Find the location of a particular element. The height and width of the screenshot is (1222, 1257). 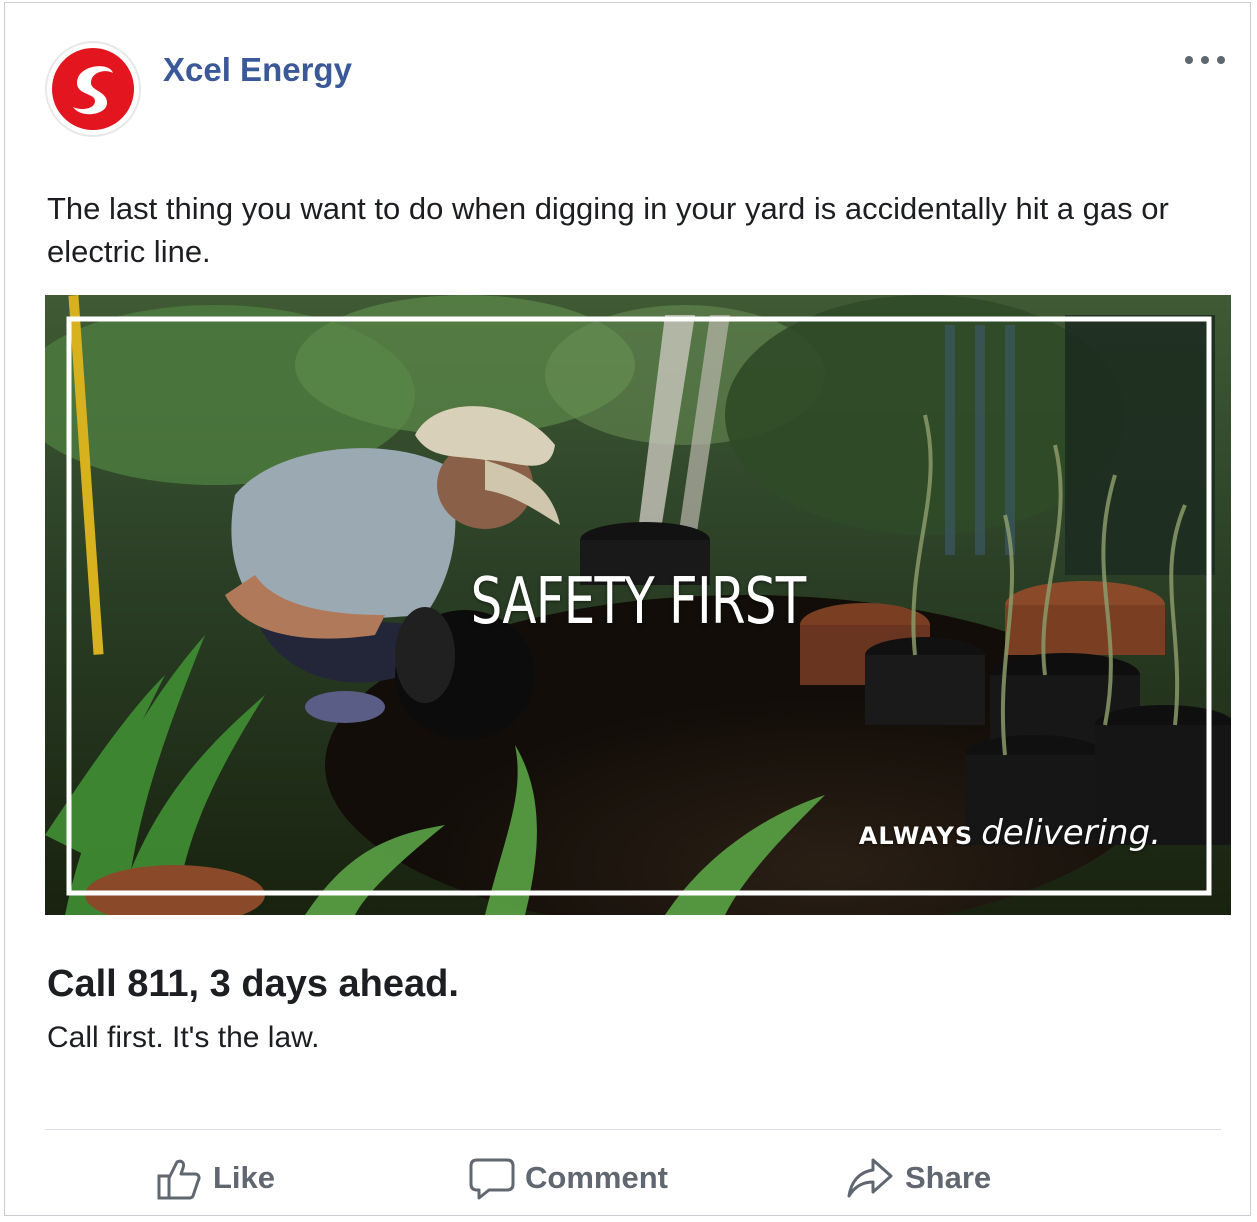

comment-button: Comment is located at coordinates (567, 1178).